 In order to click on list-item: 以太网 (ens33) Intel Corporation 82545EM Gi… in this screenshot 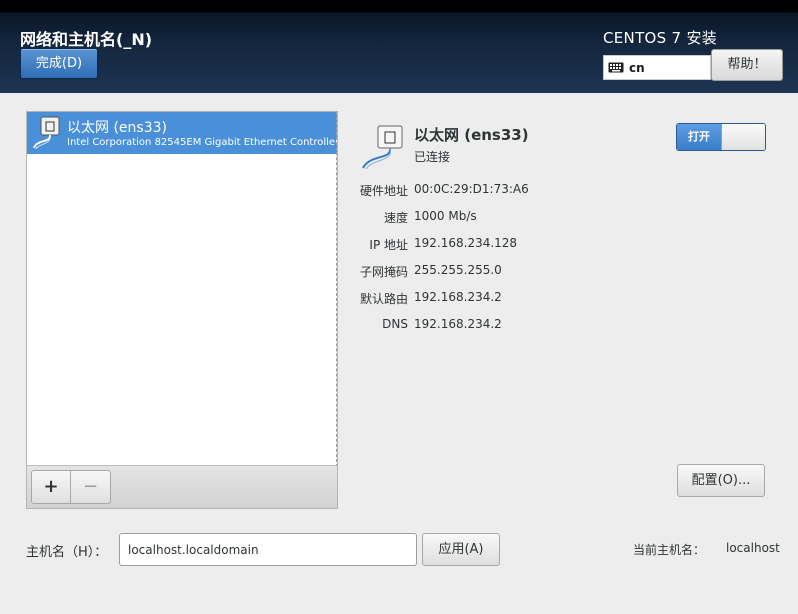, I will do `click(182, 133)`.